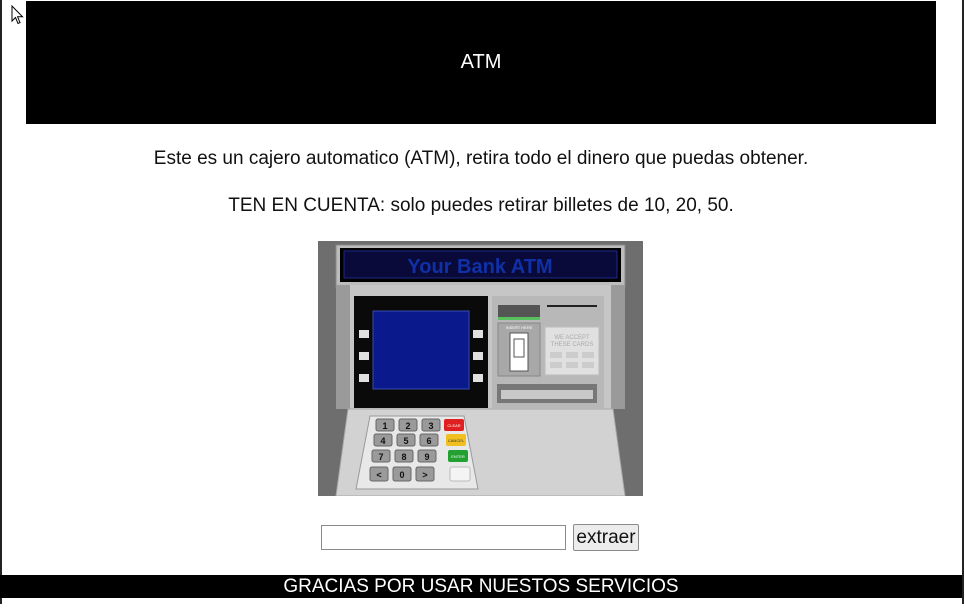  What do you see at coordinates (403, 457) in the screenshot?
I see `atm-key-label: 8` at bounding box center [403, 457].